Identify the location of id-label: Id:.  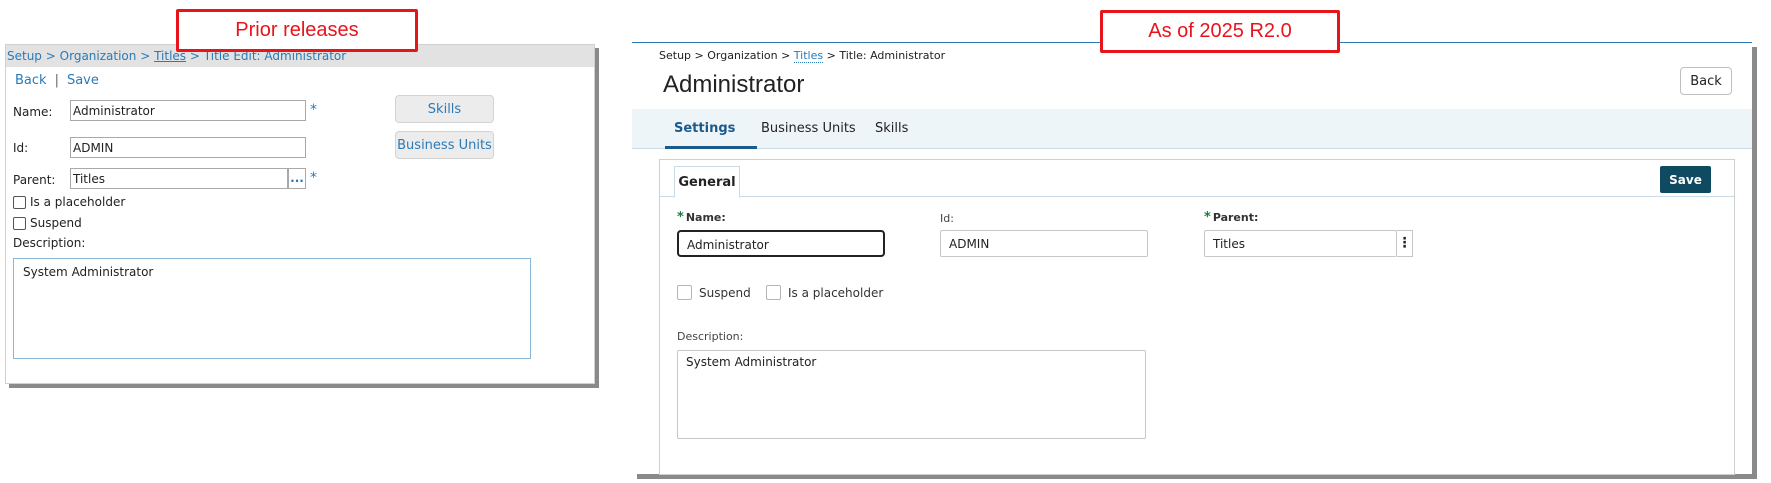
(947, 218).